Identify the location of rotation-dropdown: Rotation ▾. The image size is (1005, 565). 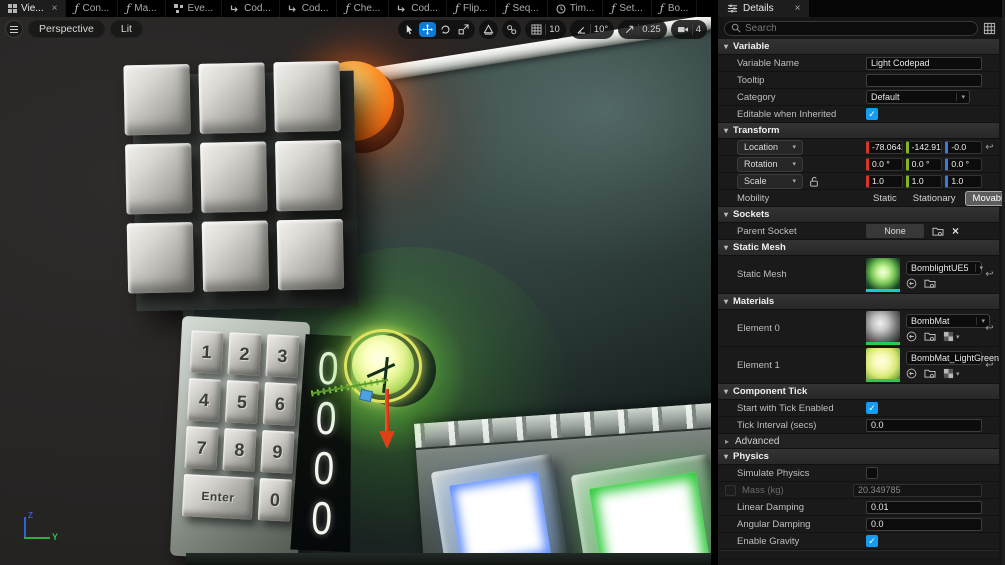
(770, 164).